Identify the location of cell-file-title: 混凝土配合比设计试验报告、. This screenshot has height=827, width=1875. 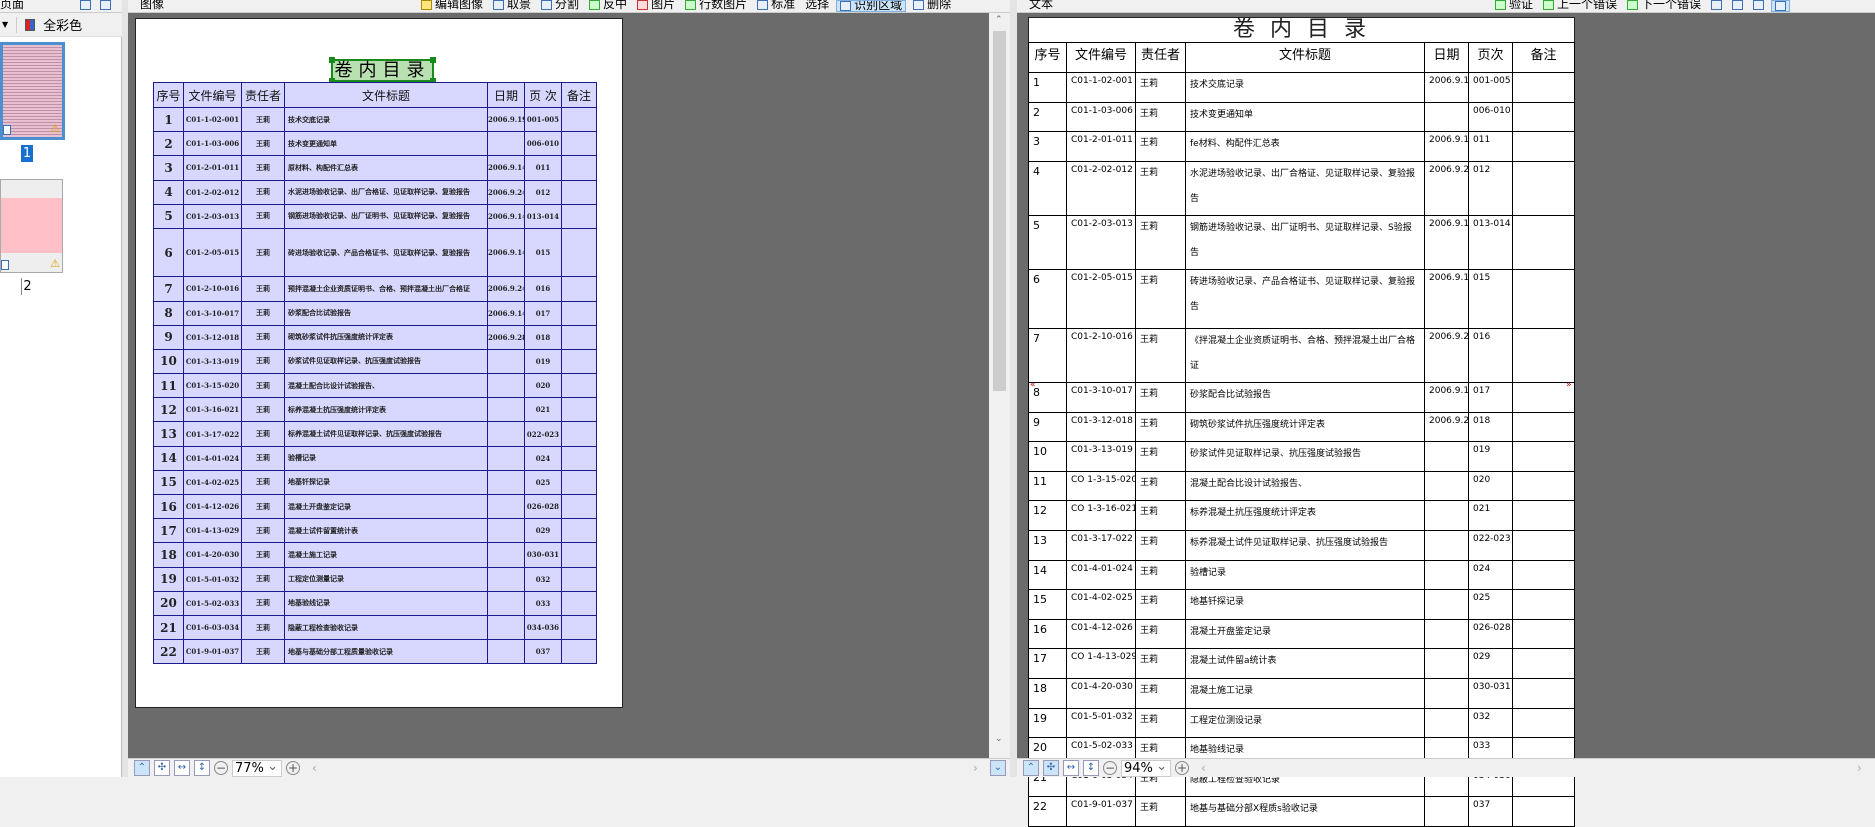
(1305, 486).